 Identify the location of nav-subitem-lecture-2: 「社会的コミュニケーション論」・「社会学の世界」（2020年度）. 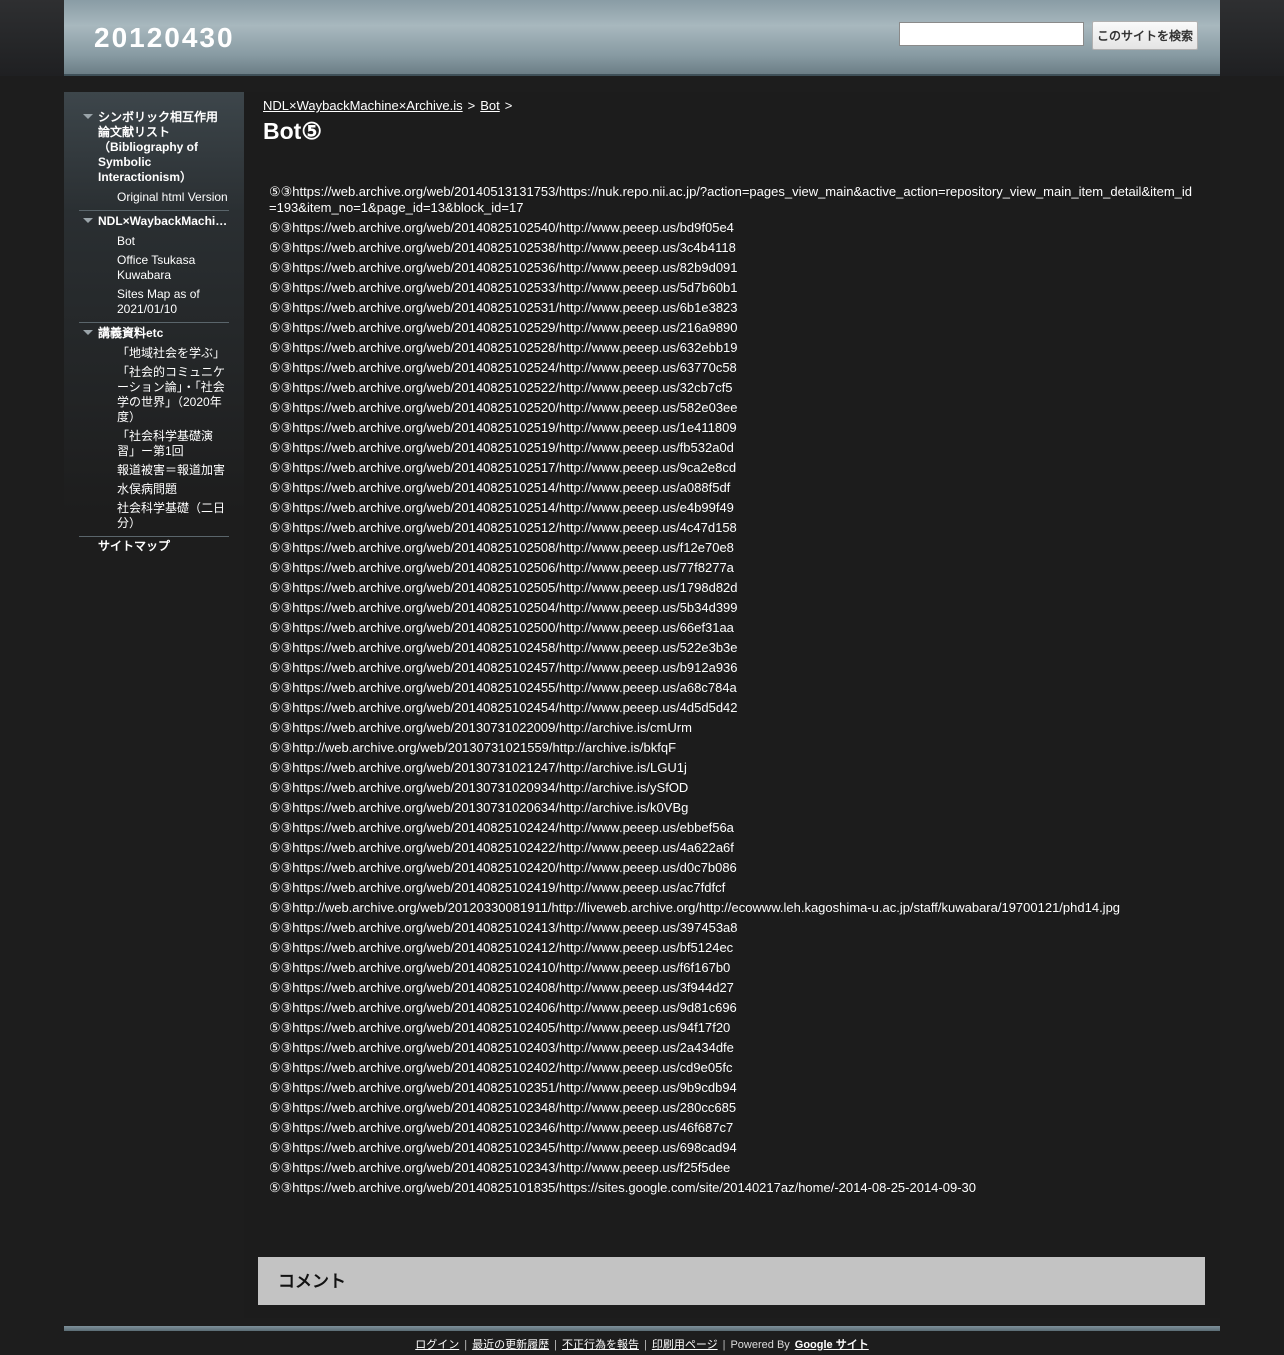
(154, 396).